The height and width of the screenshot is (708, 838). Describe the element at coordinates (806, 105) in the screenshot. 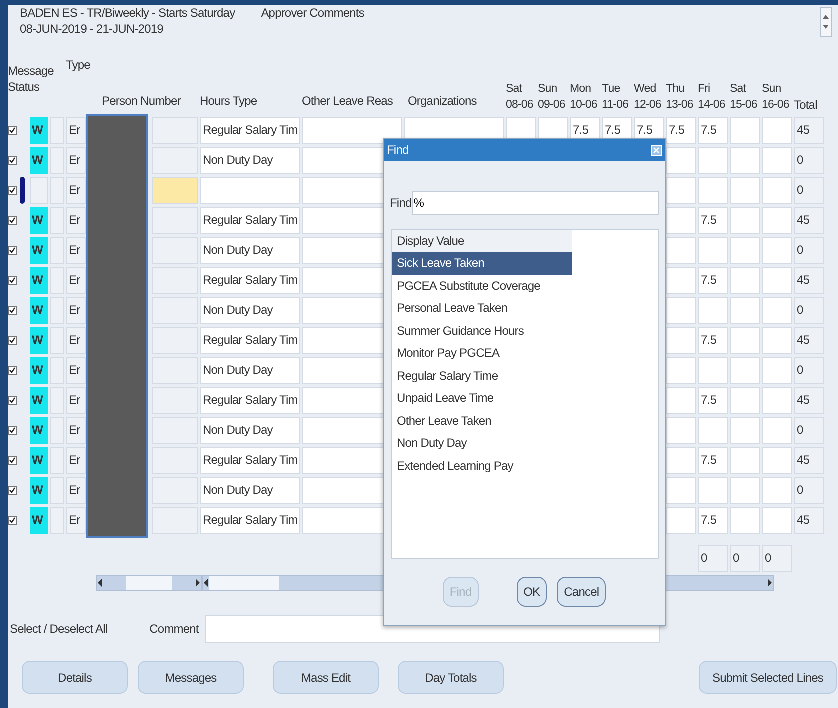

I see `column-header: Total` at that location.